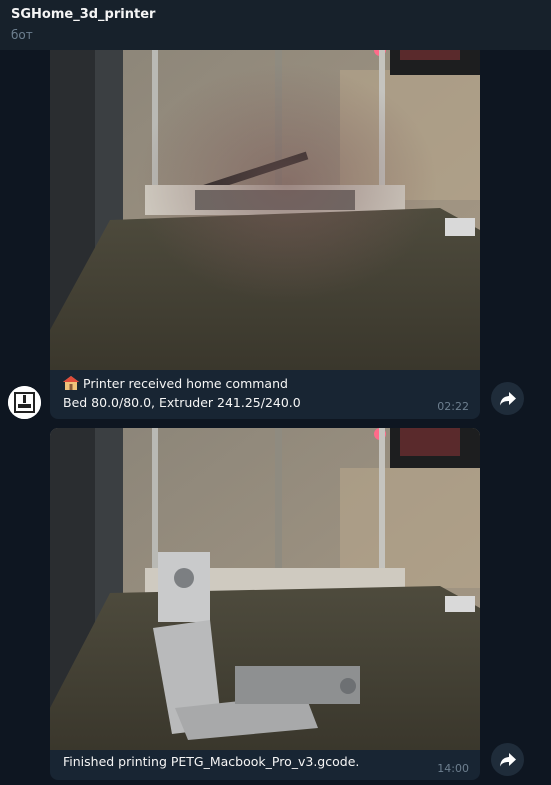  What do you see at coordinates (83, 14) in the screenshot?
I see `chat-title: SGHome_3d_printer` at bounding box center [83, 14].